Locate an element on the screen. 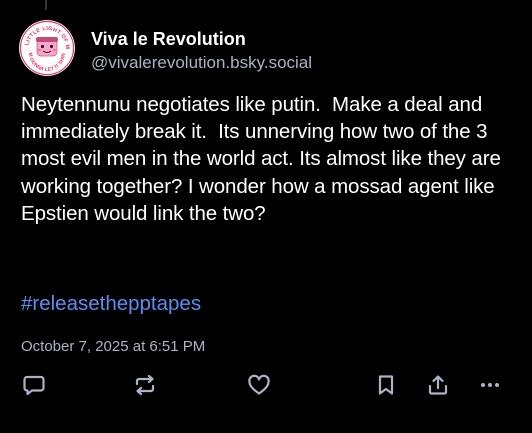 This screenshot has height=433, width=532. reply-bubble-icon is located at coordinates (34, 385).